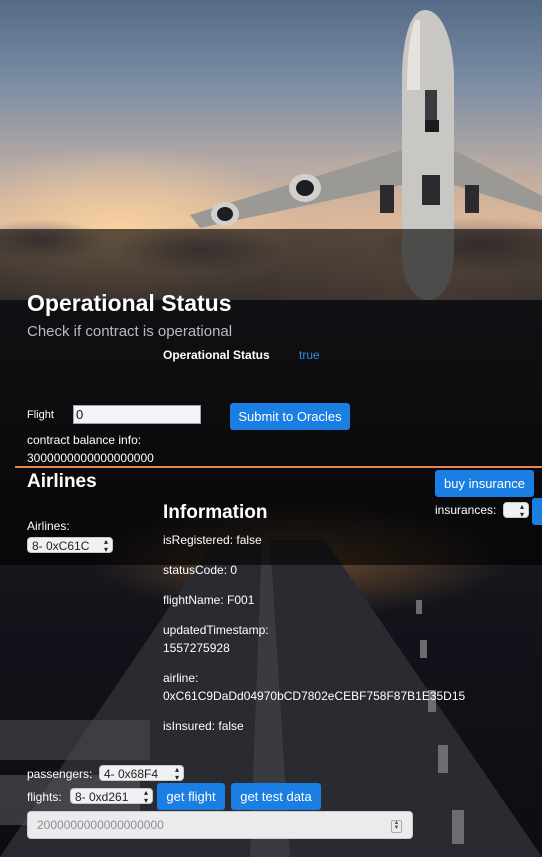  What do you see at coordinates (516, 510) in the screenshot?
I see `insurances-select: ▴ ▾` at bounding box center [516, 510].